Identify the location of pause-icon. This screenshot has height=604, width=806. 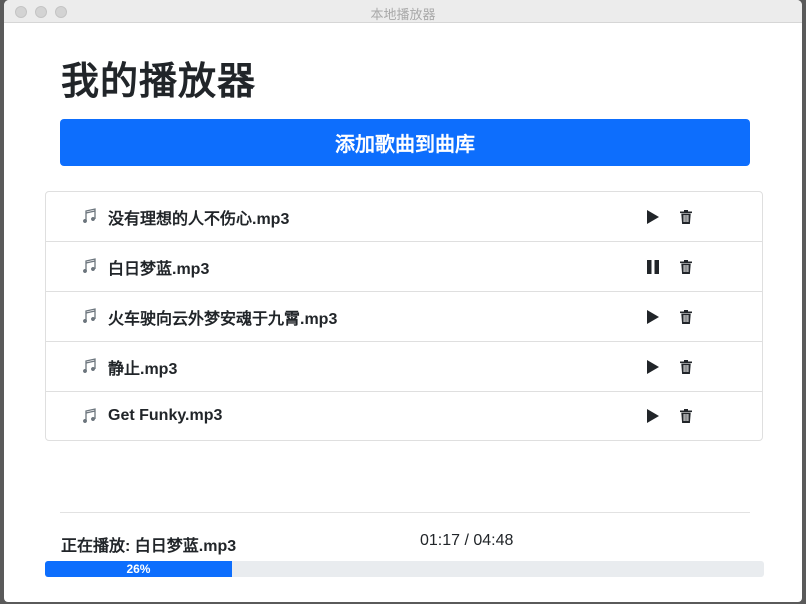
(653, 266).